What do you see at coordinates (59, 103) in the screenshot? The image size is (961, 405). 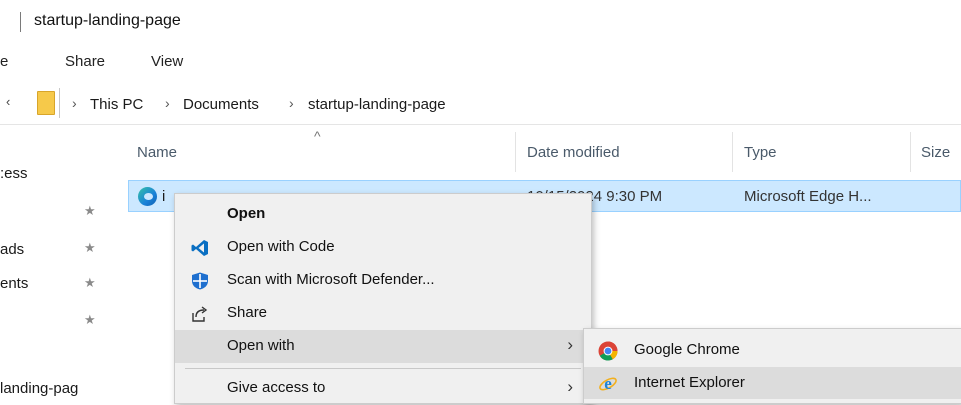 I see `address-divider` at bounding box center [59, 103].